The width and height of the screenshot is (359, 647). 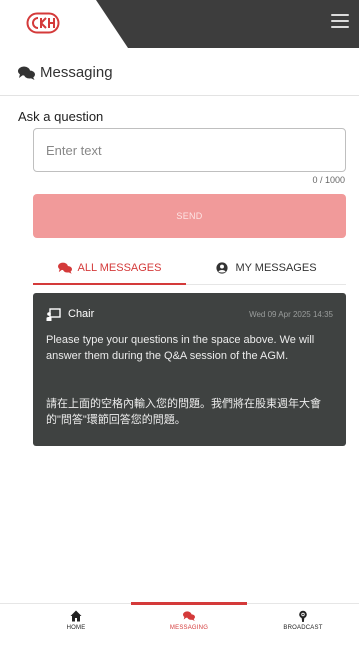 I want to click on character-count: 0 / 1000, so click(x=328, y=180).